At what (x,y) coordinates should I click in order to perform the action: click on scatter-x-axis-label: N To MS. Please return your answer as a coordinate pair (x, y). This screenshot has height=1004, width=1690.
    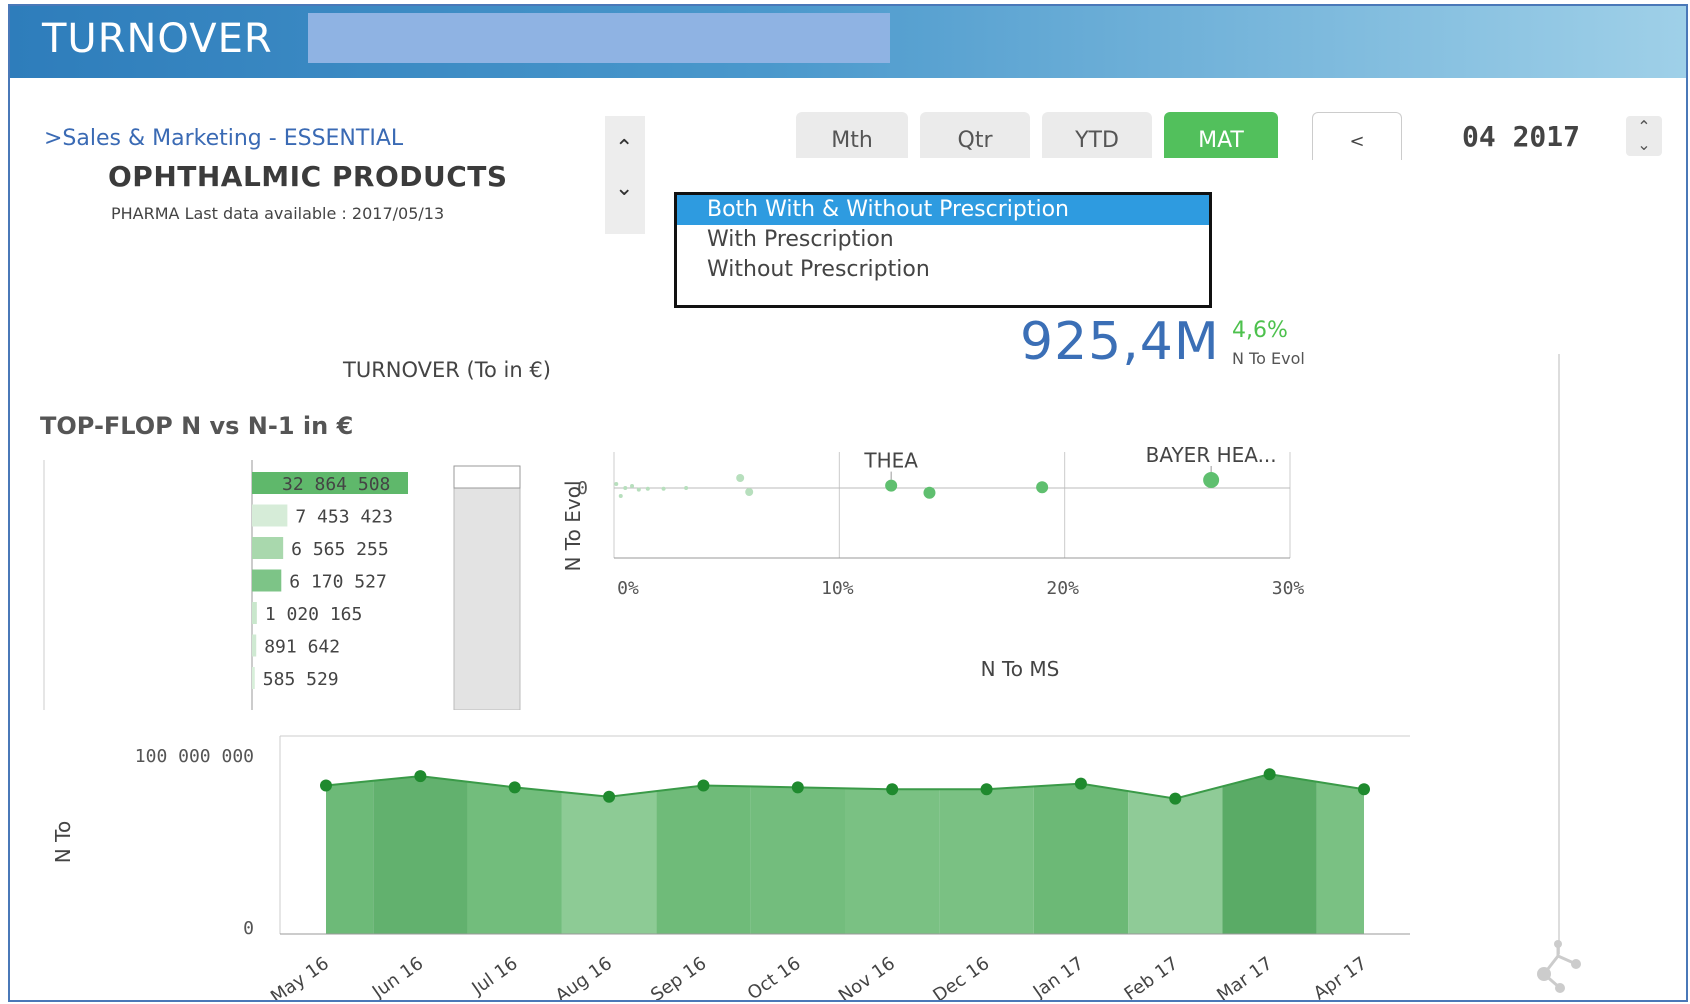
    Looking at the image, I should click on (1020, 669).